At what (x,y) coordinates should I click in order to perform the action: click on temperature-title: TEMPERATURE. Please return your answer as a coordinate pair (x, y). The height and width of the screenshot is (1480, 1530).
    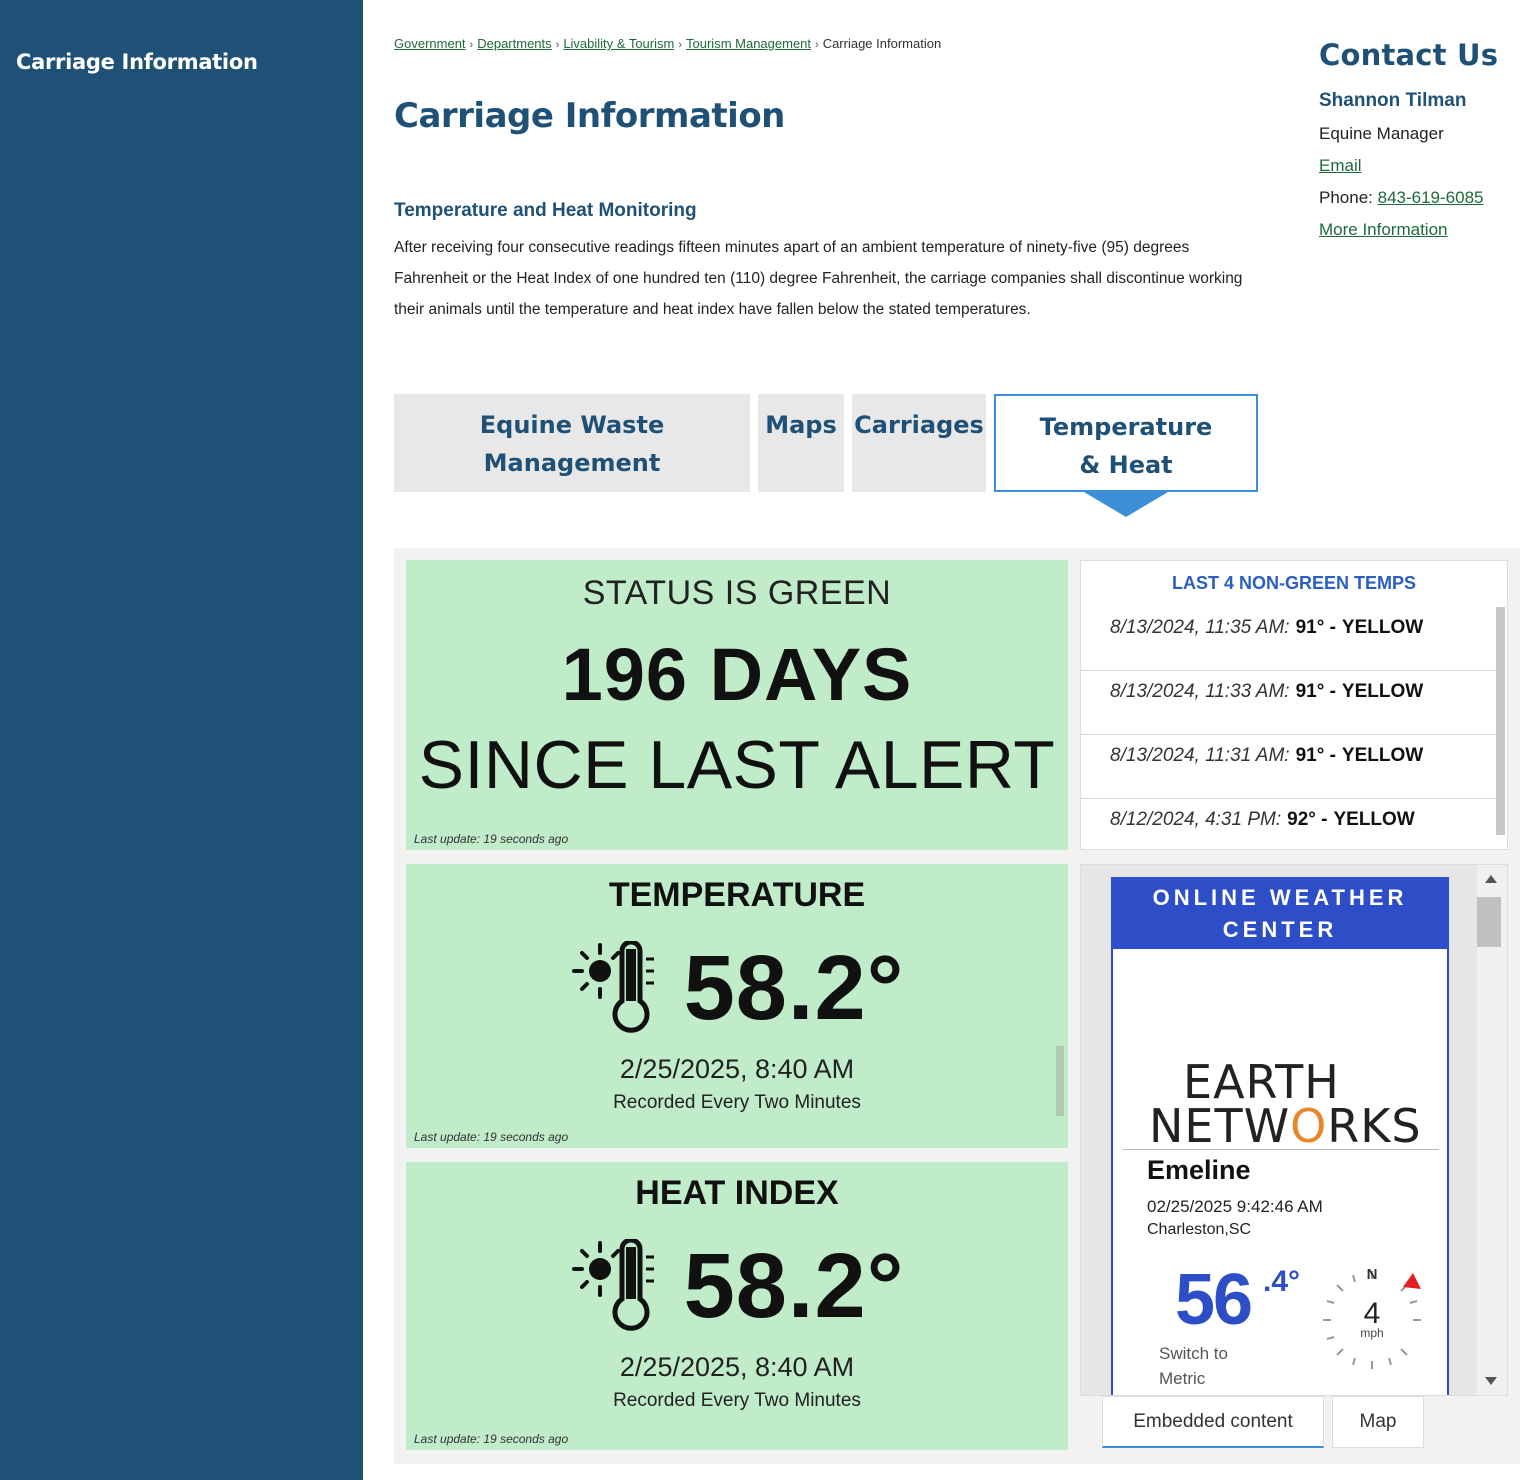
    Looking at the image, I should click on (737, 895).